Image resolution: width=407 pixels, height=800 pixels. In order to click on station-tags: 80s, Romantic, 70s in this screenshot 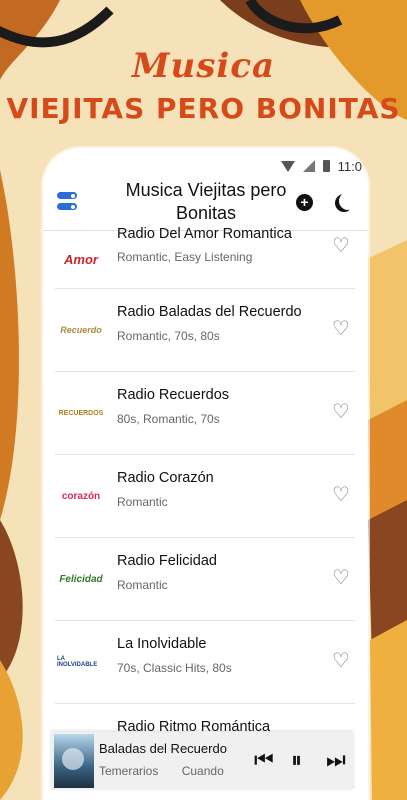, I will do `click(168, 419)`.